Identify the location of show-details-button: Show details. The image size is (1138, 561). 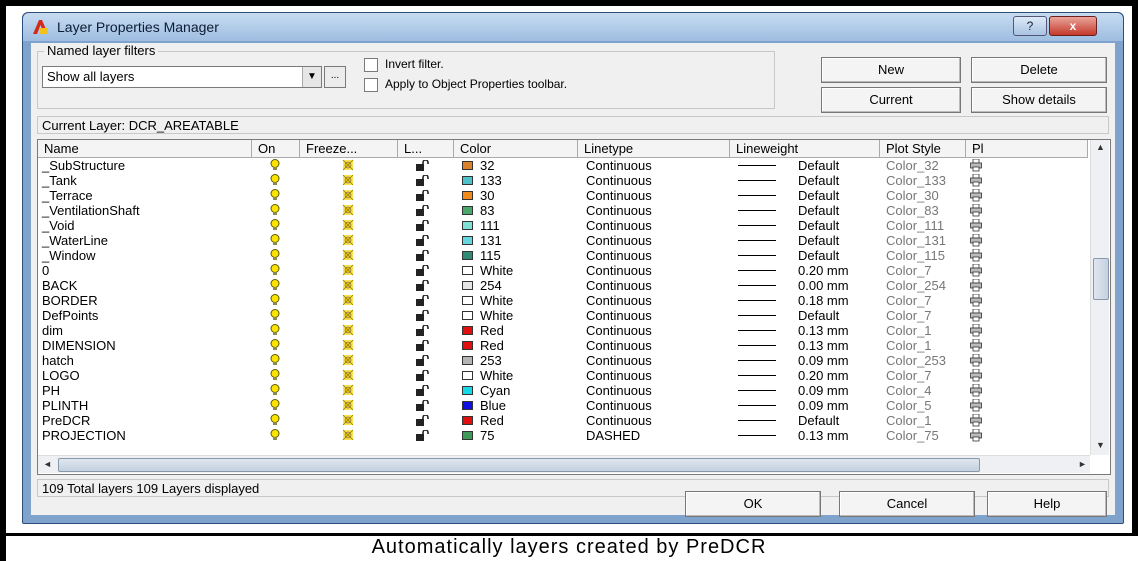
(1039, 100).